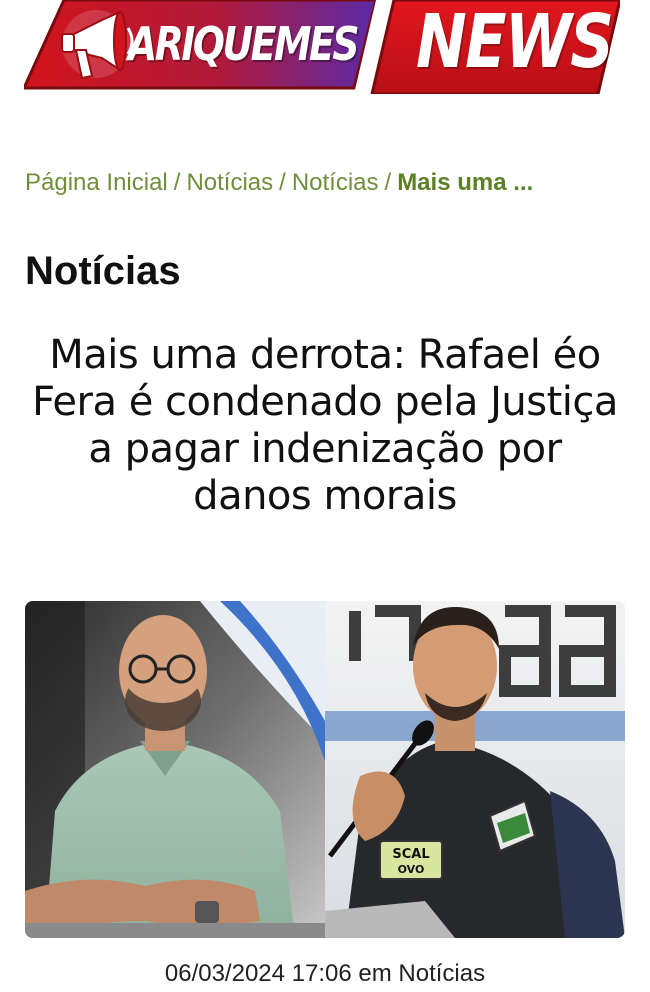  I want to click on breadcrumb-noticias-link: Notícias, so click(229, 182).